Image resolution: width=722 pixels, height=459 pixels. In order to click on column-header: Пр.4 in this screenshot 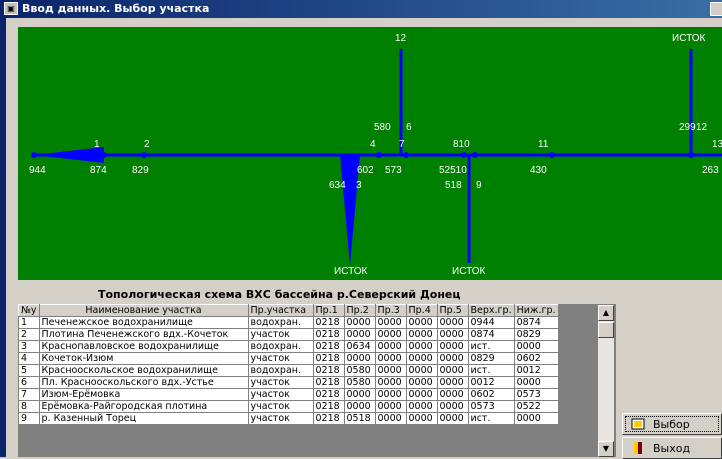, I will do `click(421, 310)`.